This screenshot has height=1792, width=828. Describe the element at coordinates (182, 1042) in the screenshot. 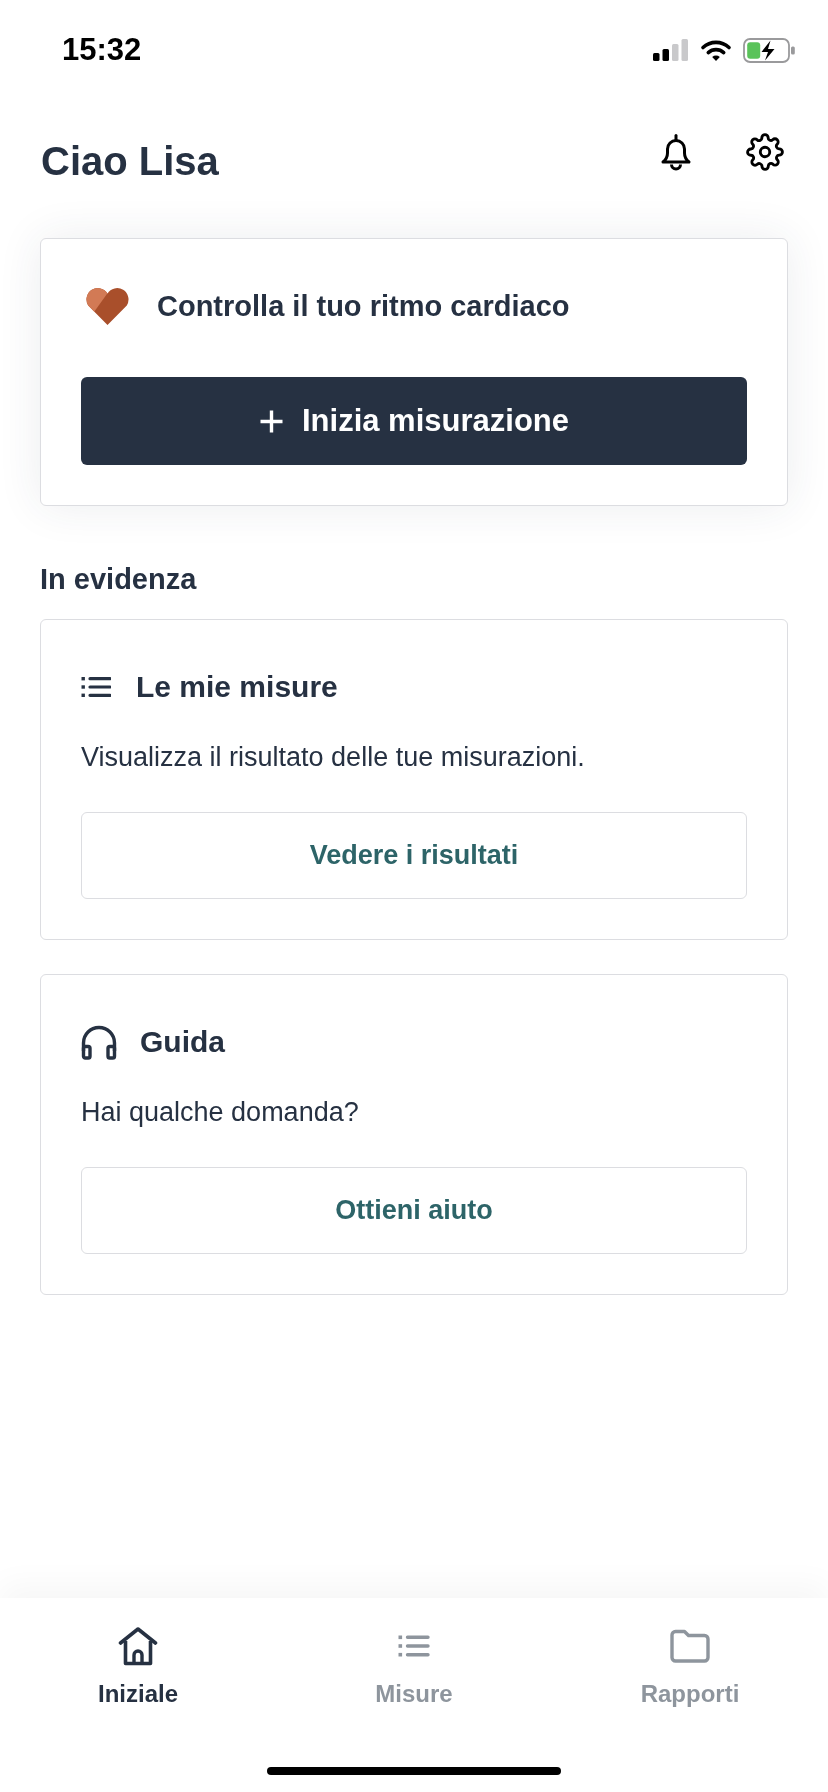

I see `card-title: Guida` at that location.